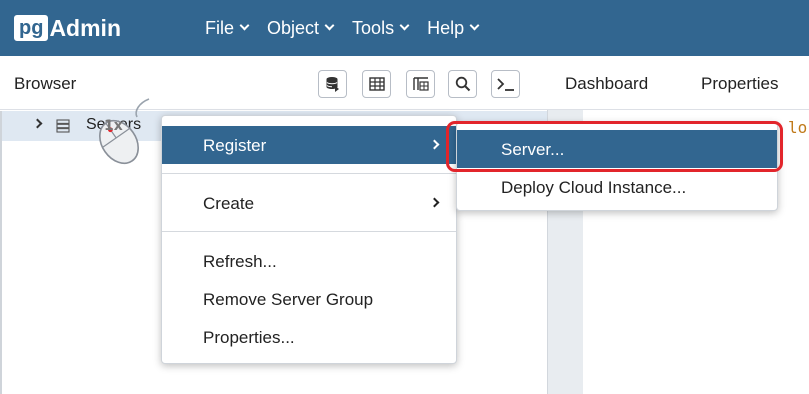 This screenshot has height=394, width=809. I want to click on logo-name: Admin, so click(85, 27).